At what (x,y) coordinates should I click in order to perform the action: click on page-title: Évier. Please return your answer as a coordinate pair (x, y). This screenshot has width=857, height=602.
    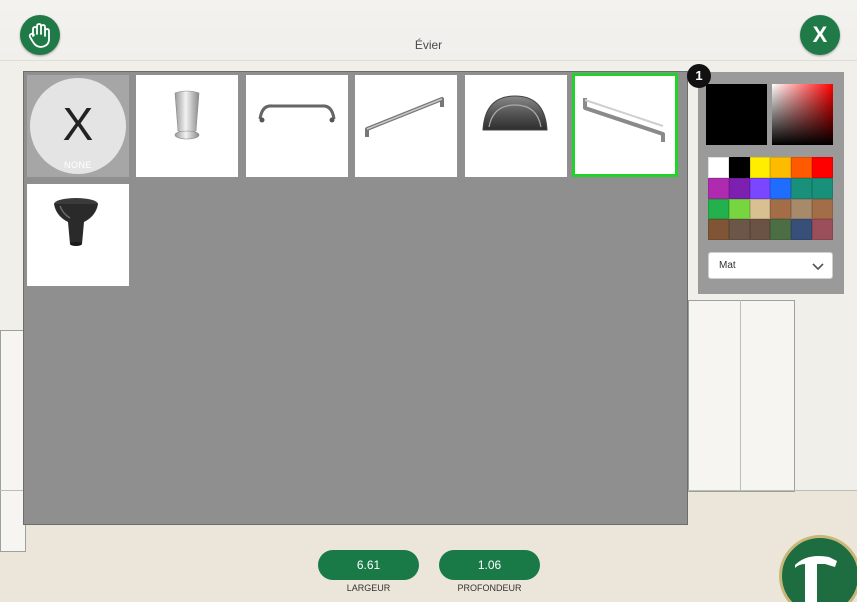
    Looking at the image, I should click on (428, 45).